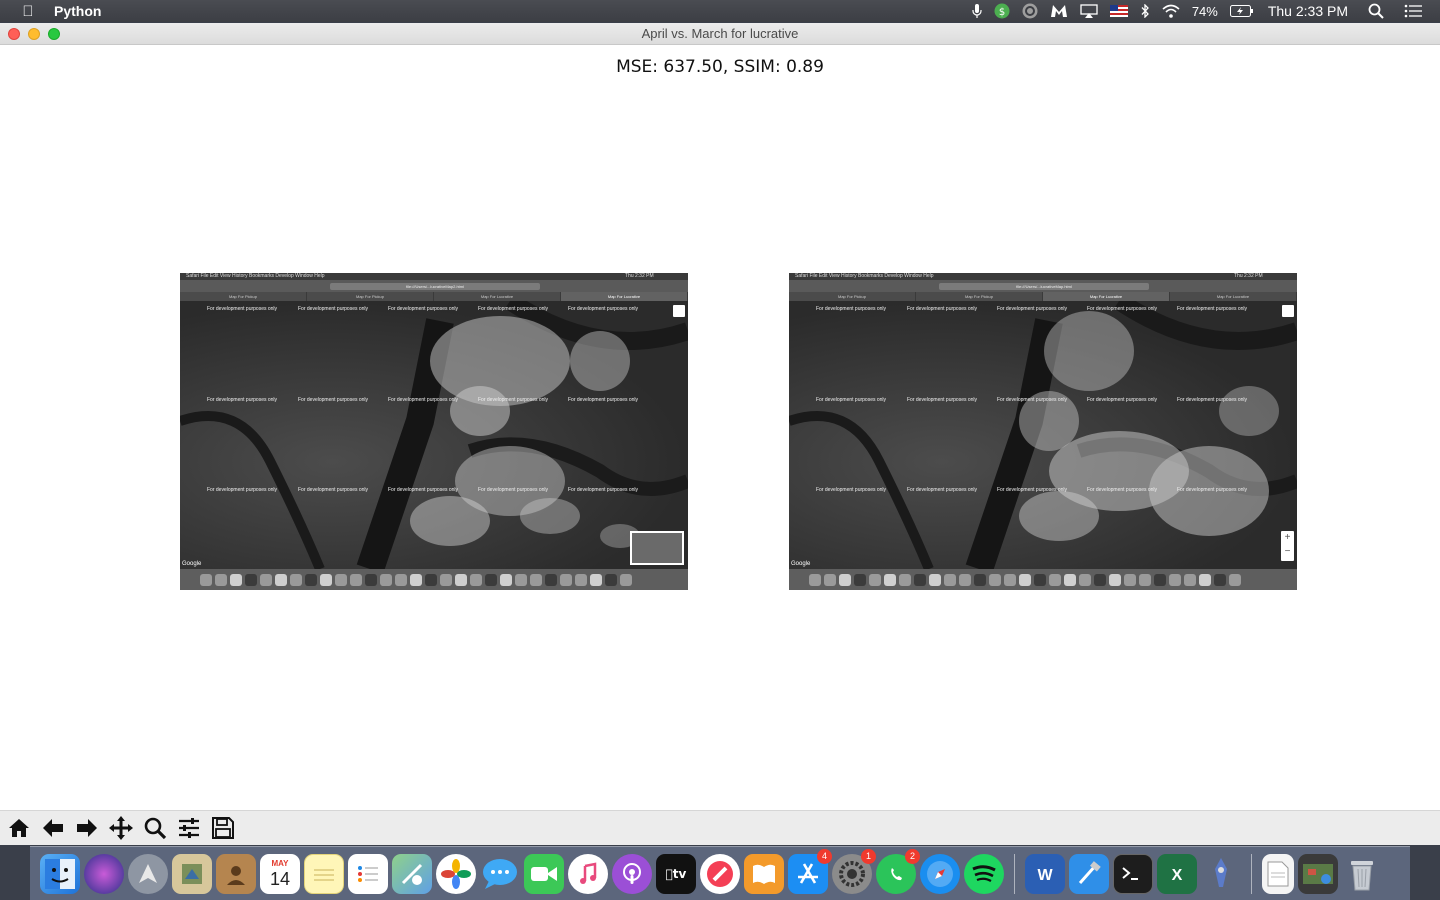 The image size is (1440, 900). Describe the element at coordinates (60, 873) in the screenshot. I see `finder-icon` at that location.